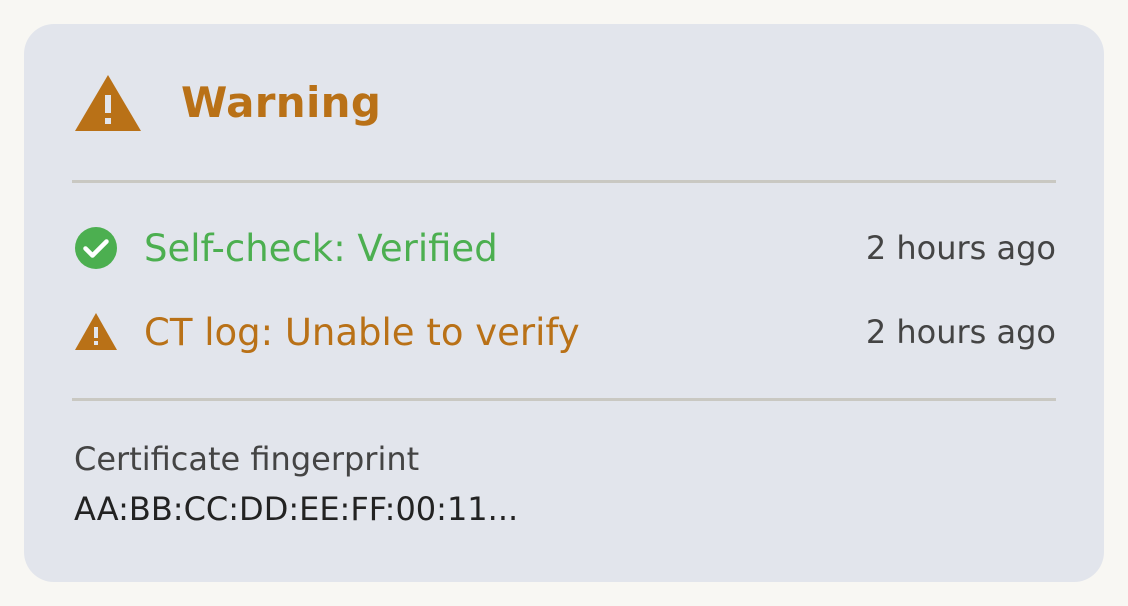 Image resolution: width=1128 pixels, height=606 pixels. I want to click on check-circle-icon, so click(96, 248).